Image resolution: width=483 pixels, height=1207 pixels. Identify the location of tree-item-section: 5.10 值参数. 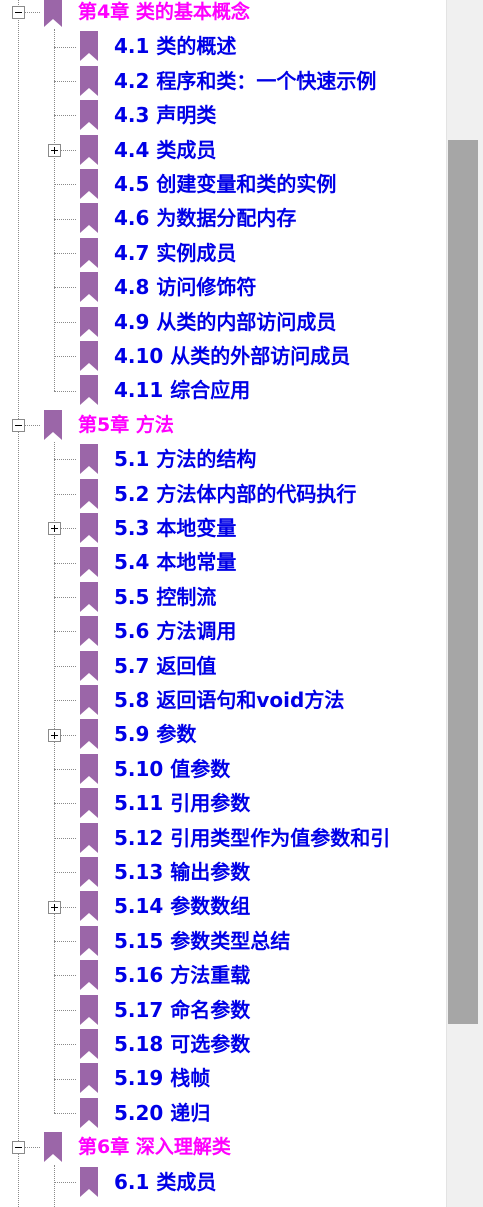
(223, 769).